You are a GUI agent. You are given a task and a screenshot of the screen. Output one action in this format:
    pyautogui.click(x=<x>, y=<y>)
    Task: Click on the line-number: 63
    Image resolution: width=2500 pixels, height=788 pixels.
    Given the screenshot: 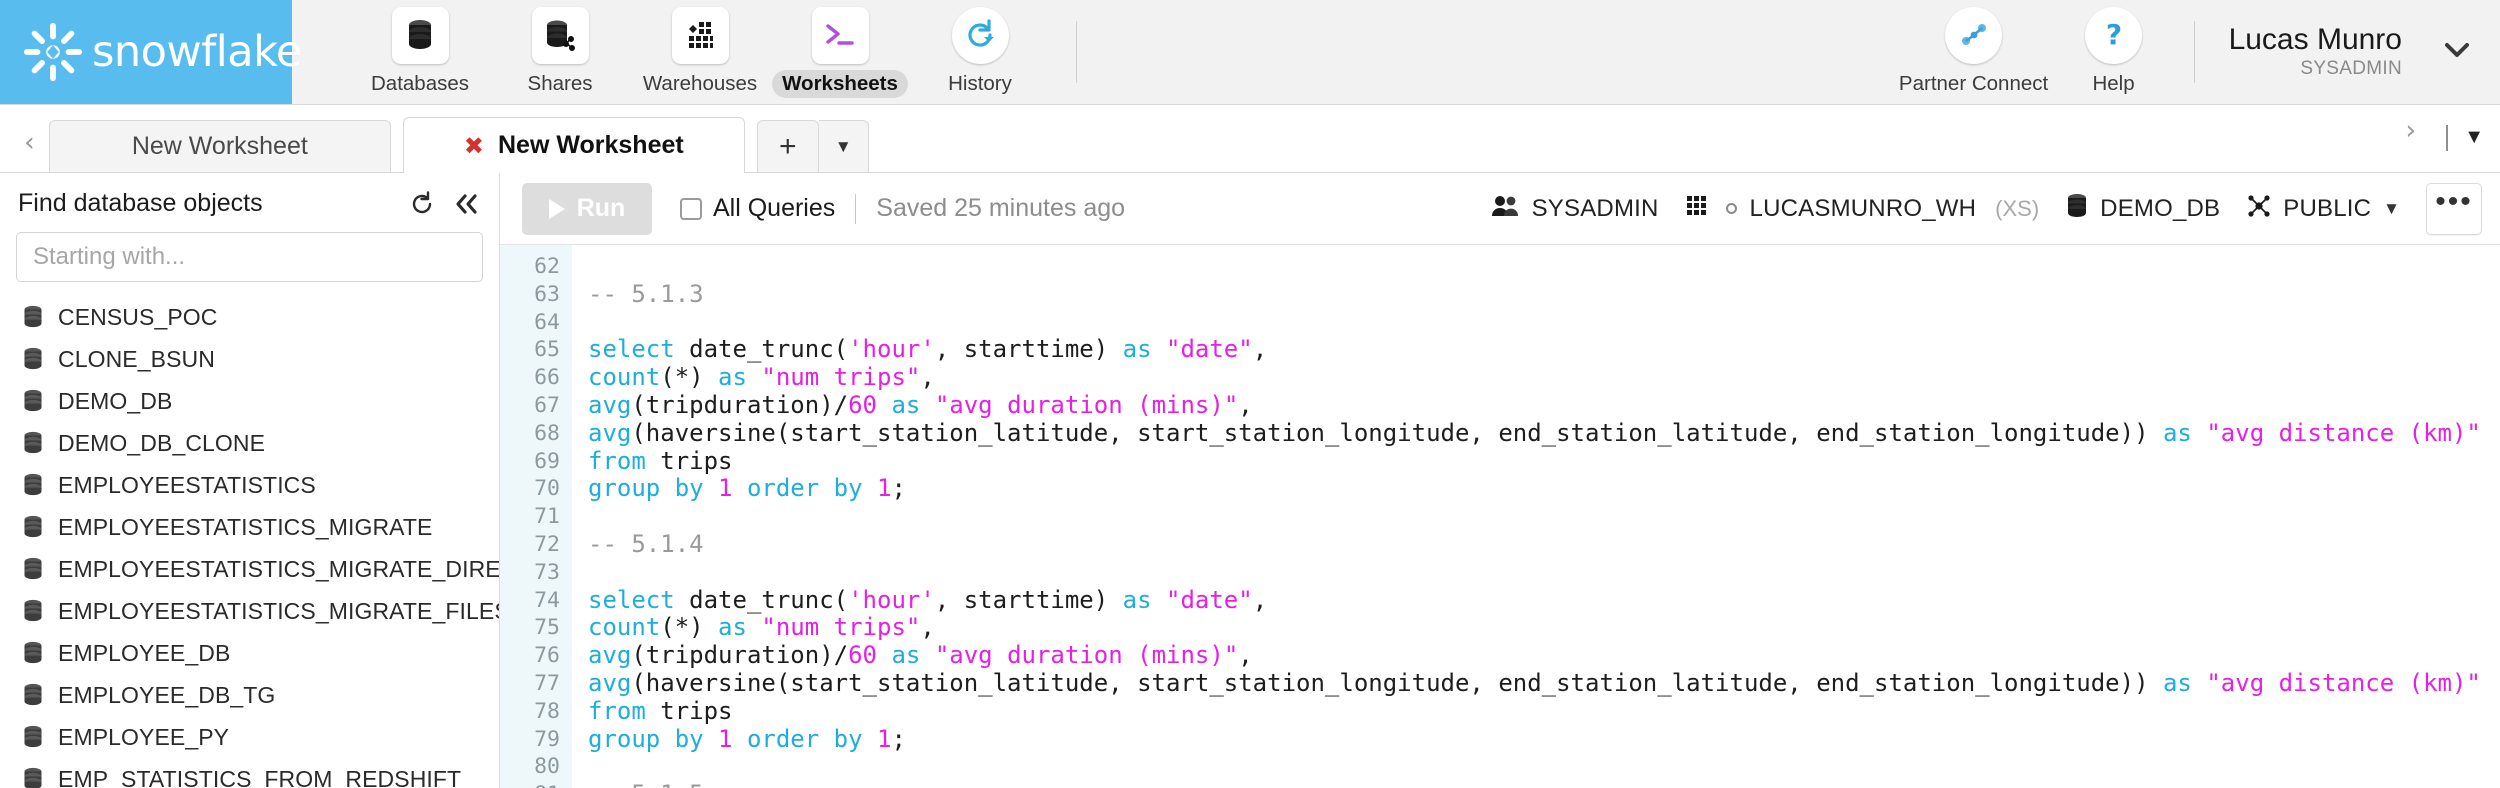 What is the action you would take?
    pyautogui.click(x=547, y=294)
    